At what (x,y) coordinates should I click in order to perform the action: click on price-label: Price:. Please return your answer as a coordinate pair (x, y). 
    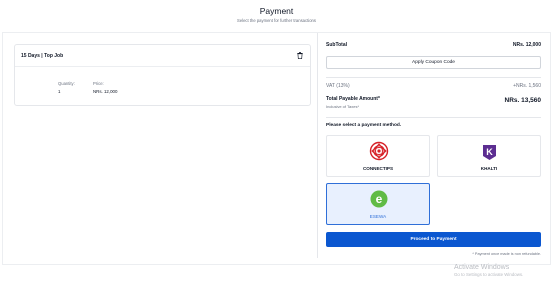
    Looking at the image, I should click on (98, 83).